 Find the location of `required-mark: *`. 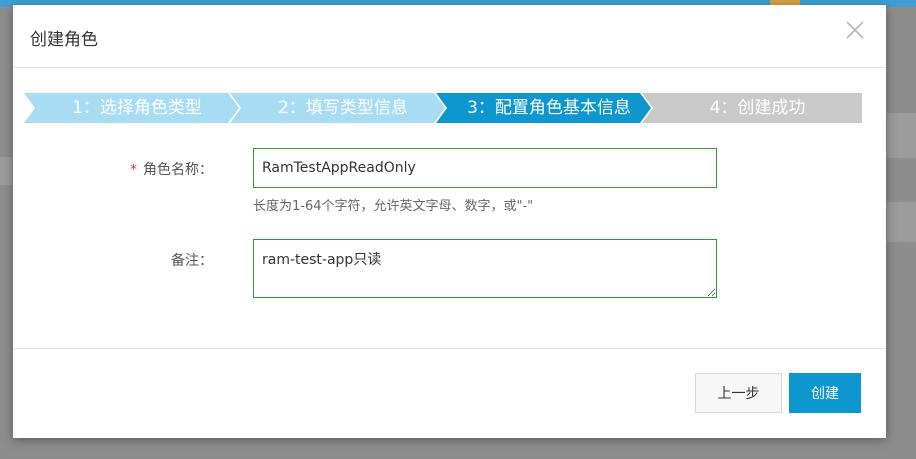

required-mark: * is located at coordinates (133, 170).